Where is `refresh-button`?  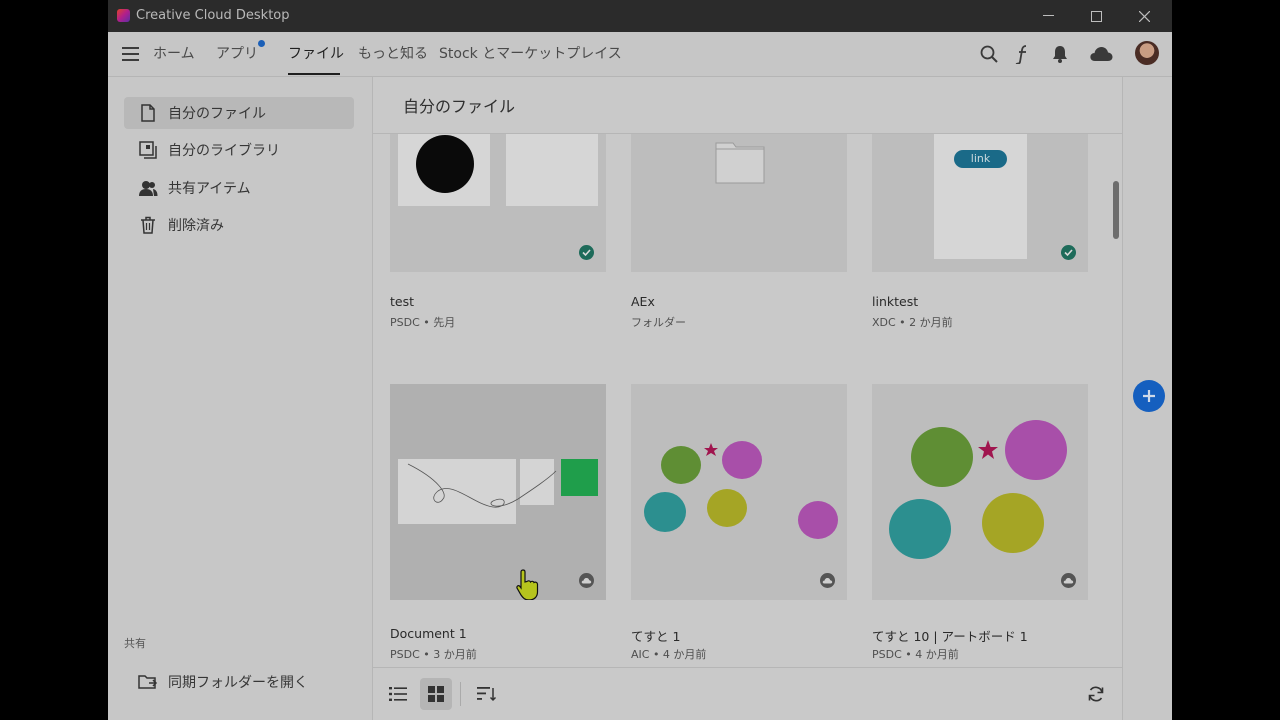 refresh-button is located at coordinates (1096, 694).